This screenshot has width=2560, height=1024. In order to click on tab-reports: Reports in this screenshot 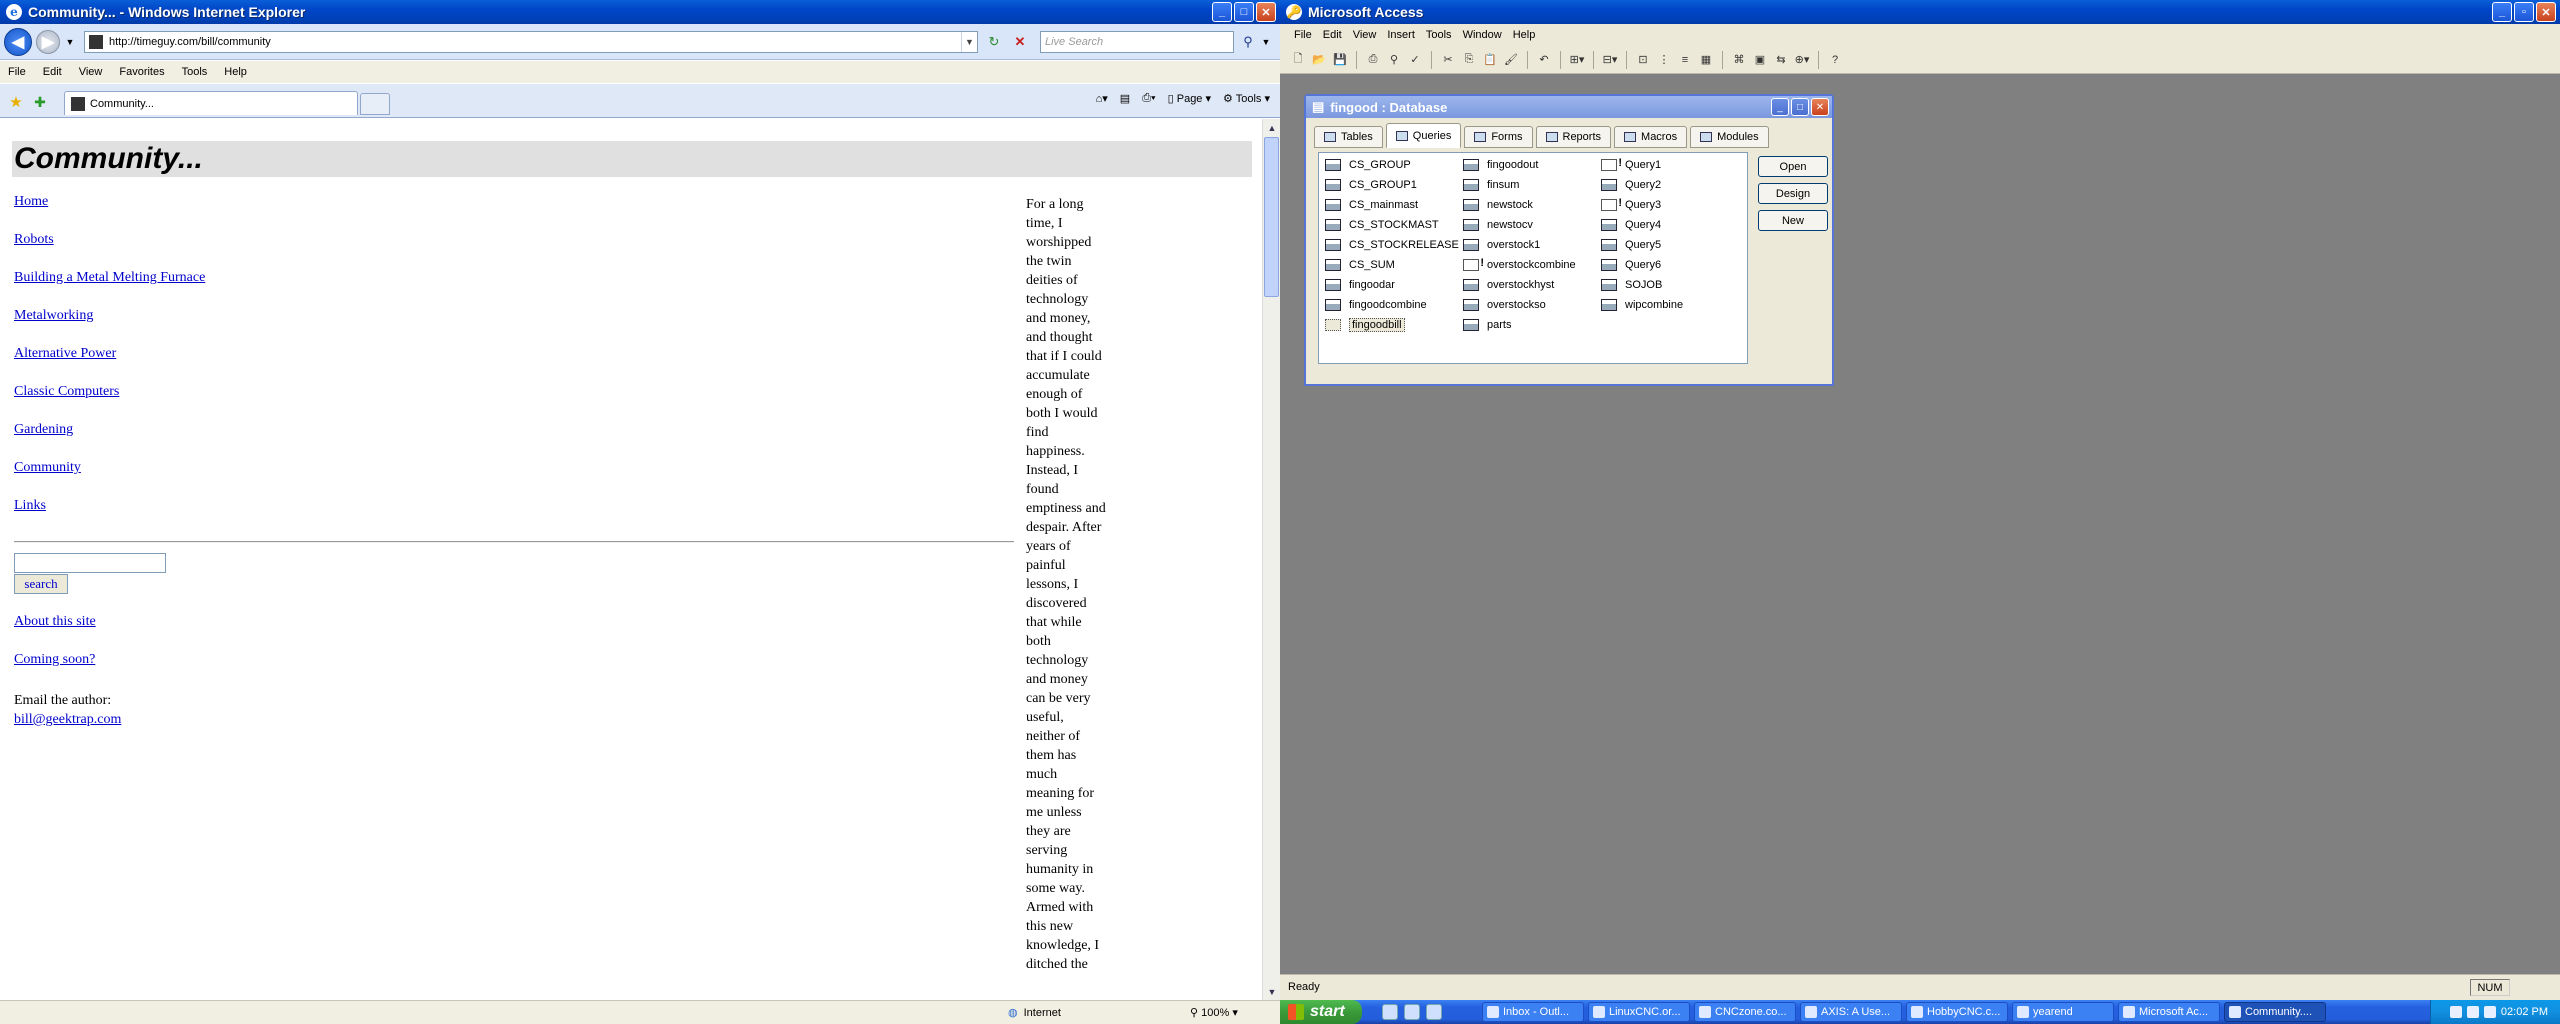, I will do `click(1573, 137)`.